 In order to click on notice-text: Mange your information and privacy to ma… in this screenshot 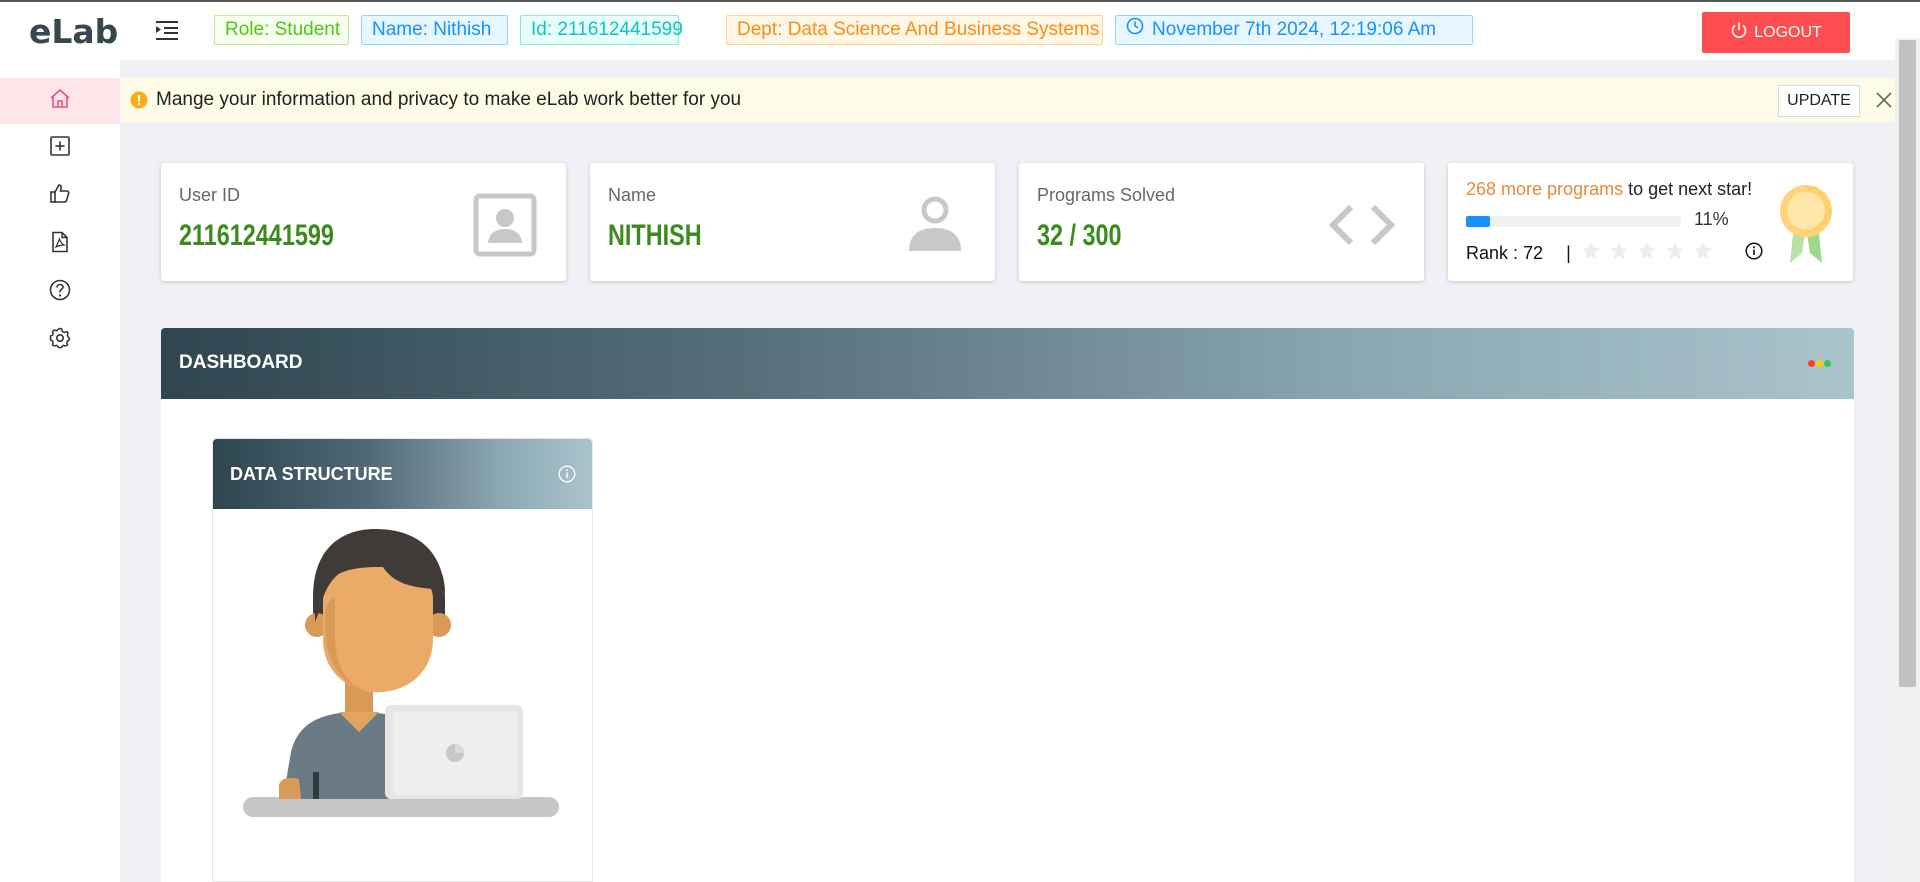, I will do `click(449, 99)`.